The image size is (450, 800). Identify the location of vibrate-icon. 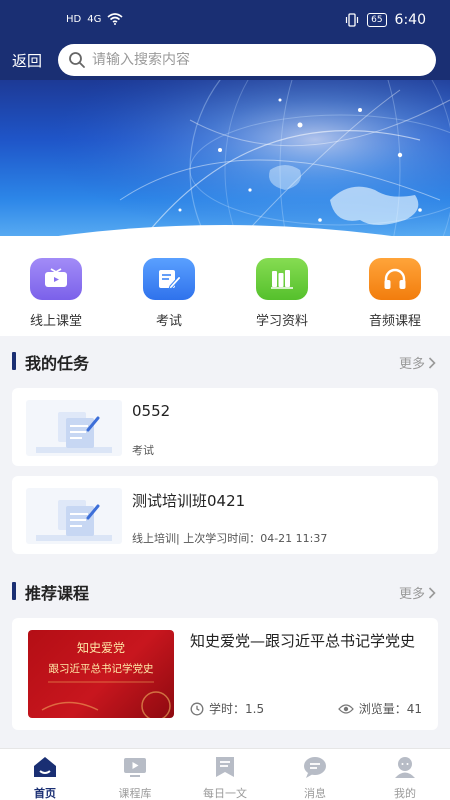
(352, 20).